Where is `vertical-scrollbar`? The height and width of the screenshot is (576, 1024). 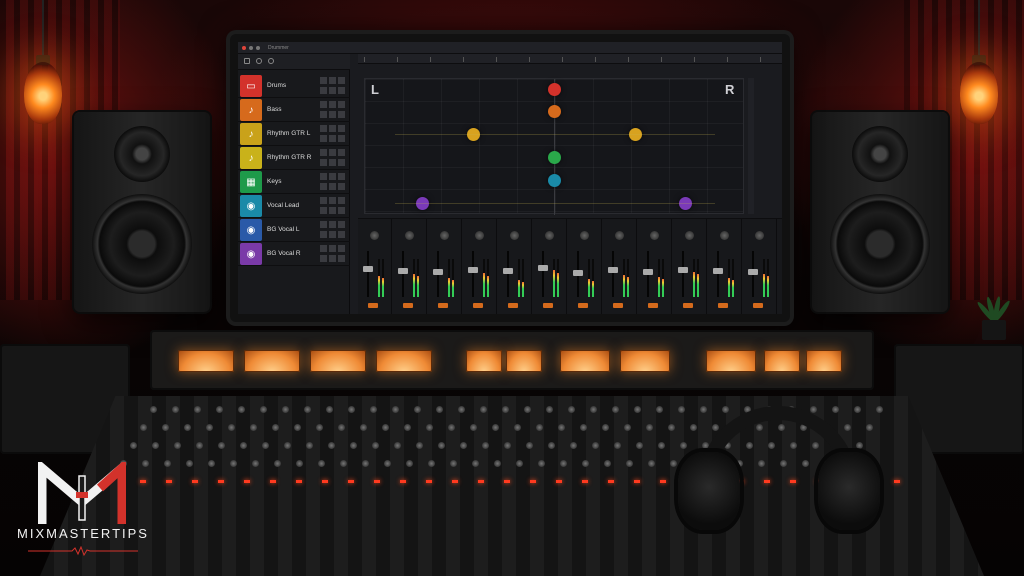
vertical-scrollbar is located at coordinates (751, 146).